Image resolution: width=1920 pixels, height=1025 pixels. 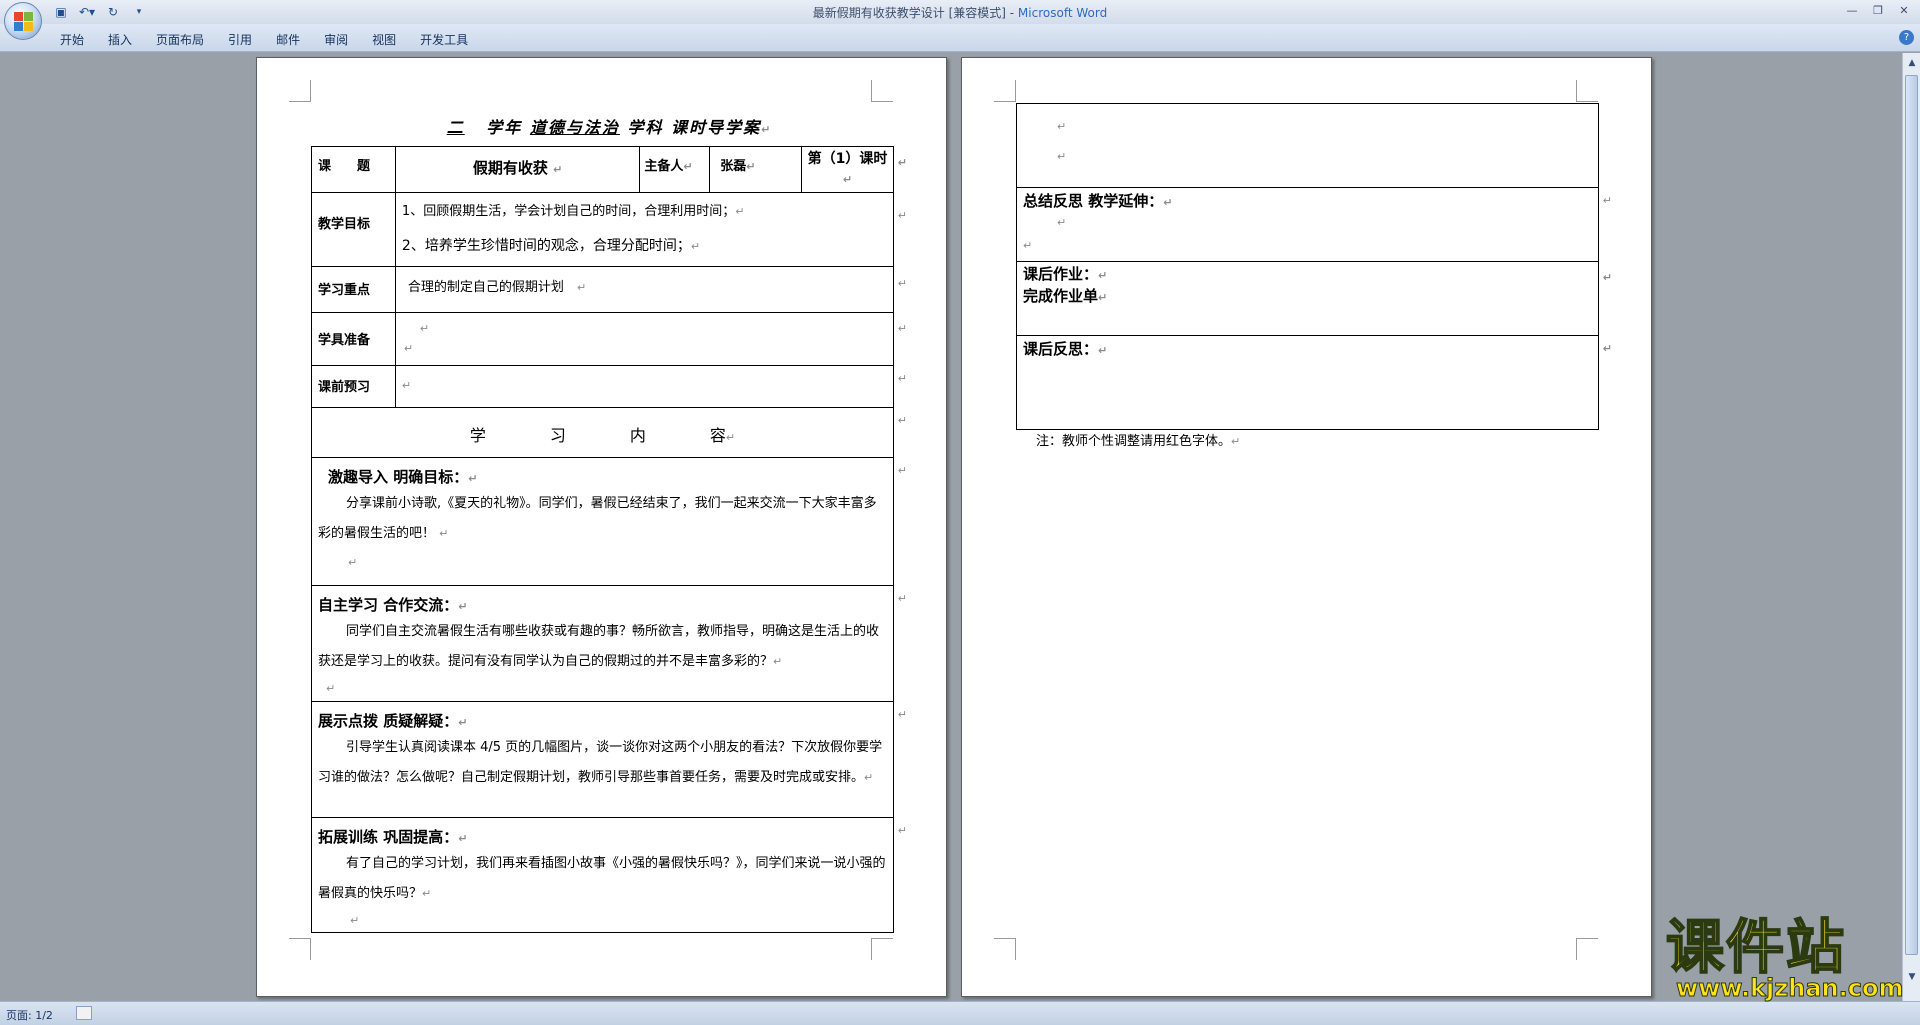 I want to click on focus-label-cell: 学习重点, so click(x=353, y=289).